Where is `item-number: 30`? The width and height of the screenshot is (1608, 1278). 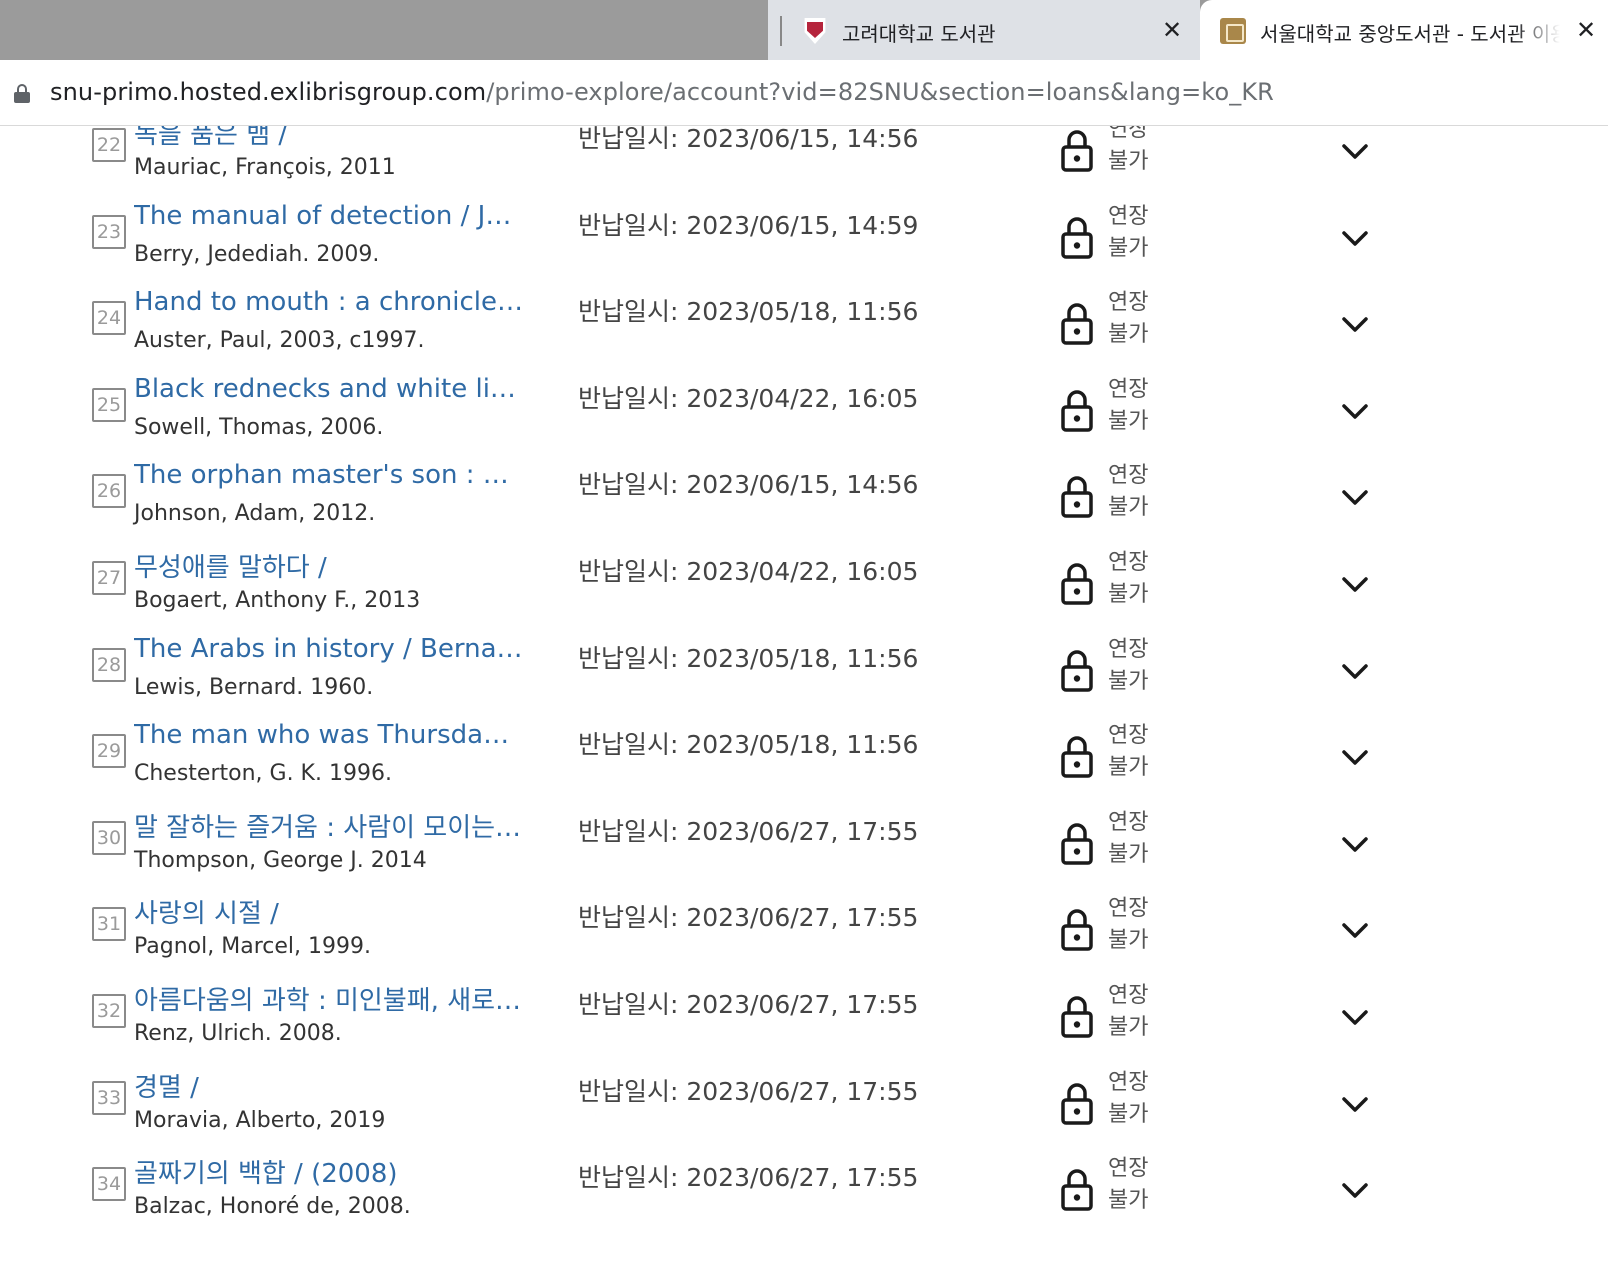 item-number: 30 is located at coordinates (109, 837).